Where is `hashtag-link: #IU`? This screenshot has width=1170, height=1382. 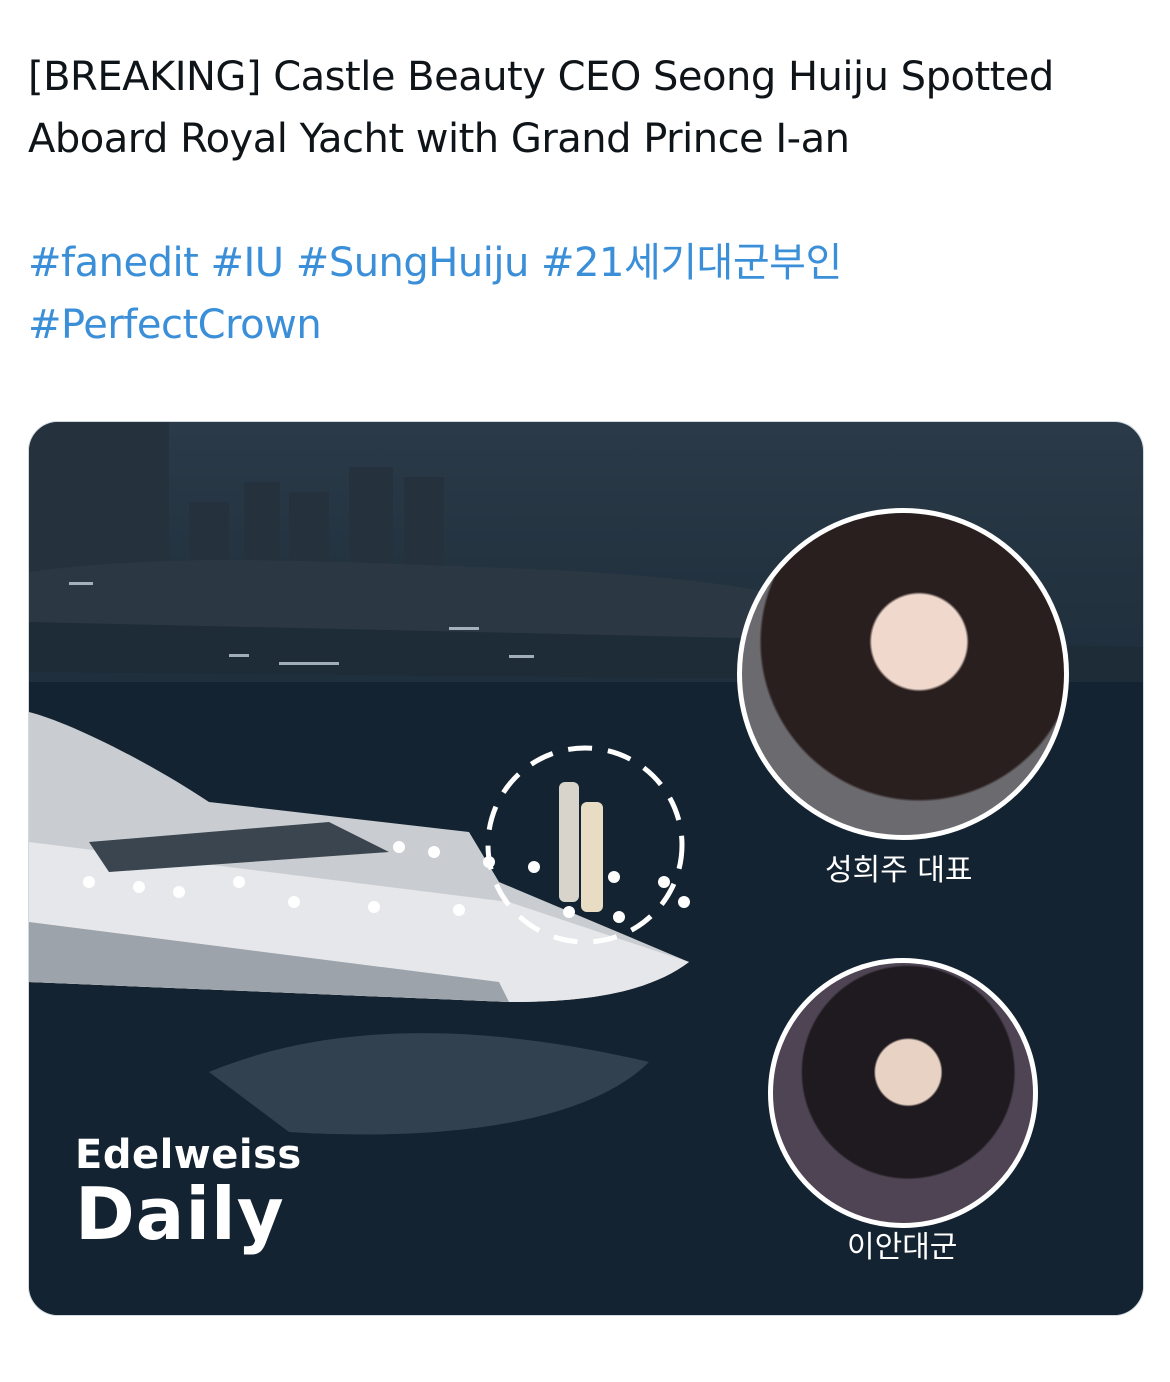
hashtag-link: #IU is located at coordinates (247, 263).